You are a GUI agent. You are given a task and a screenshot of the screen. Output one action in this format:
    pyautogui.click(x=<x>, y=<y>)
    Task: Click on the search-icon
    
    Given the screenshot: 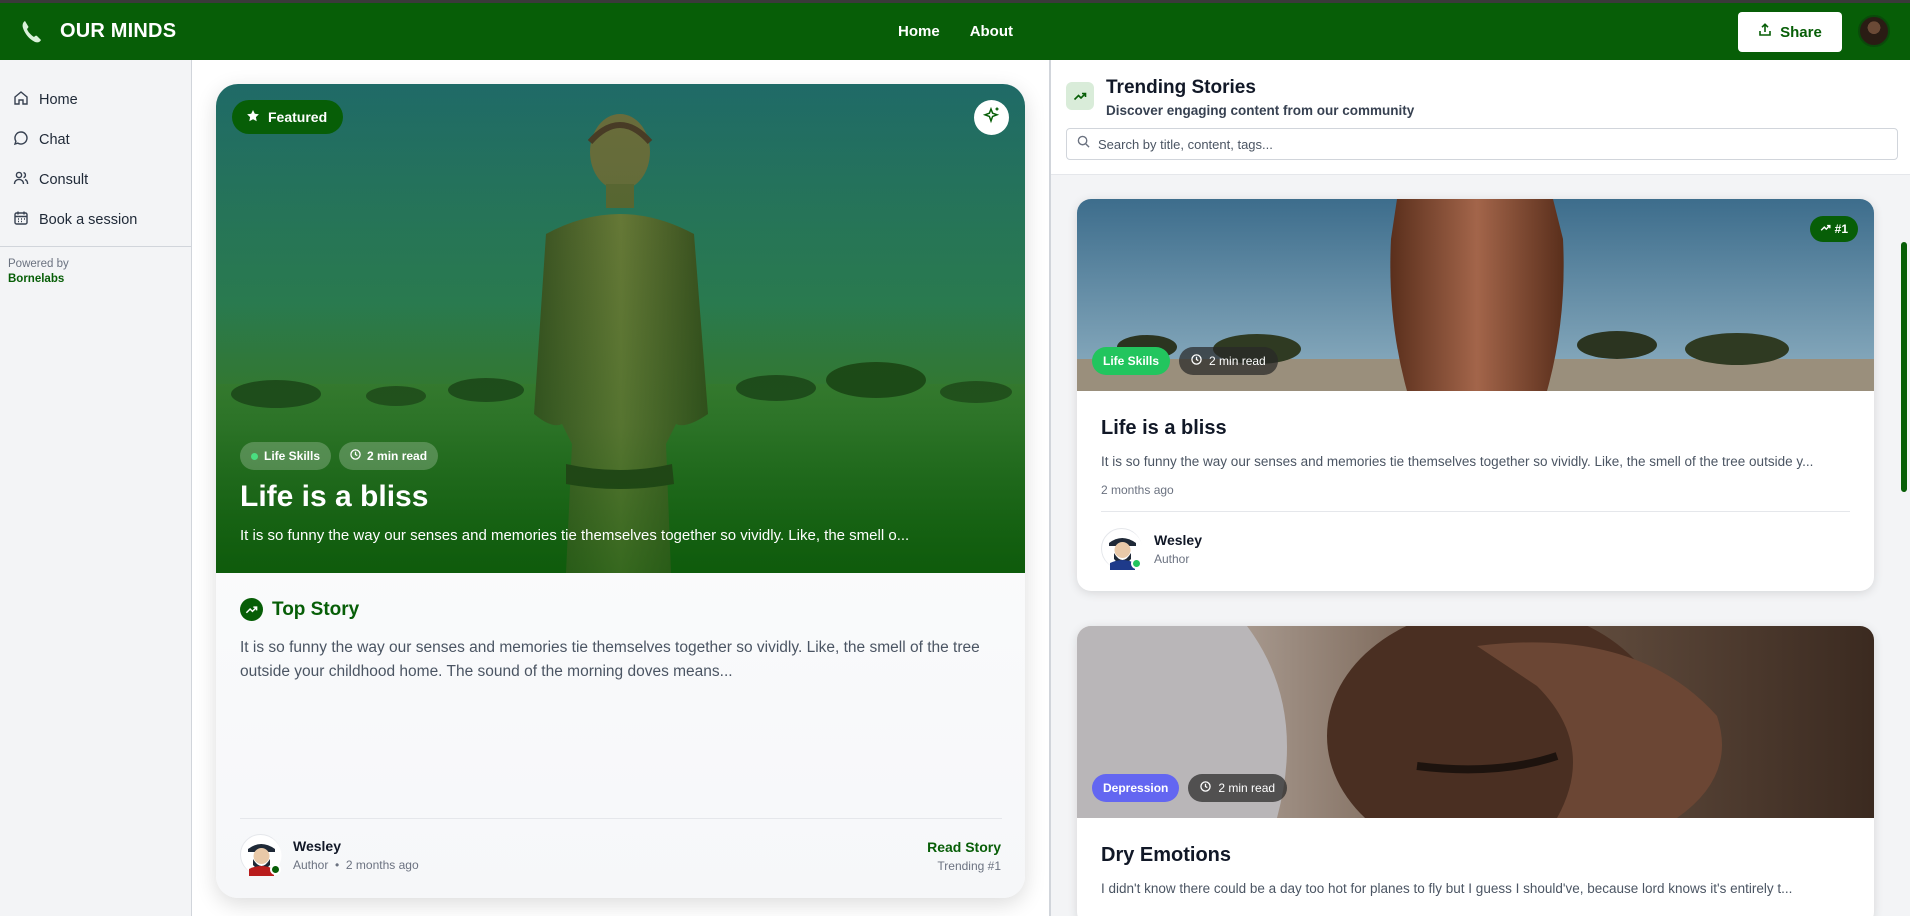 What is the action you would take?
    pyautogui.click(x=1083, y=144)
    